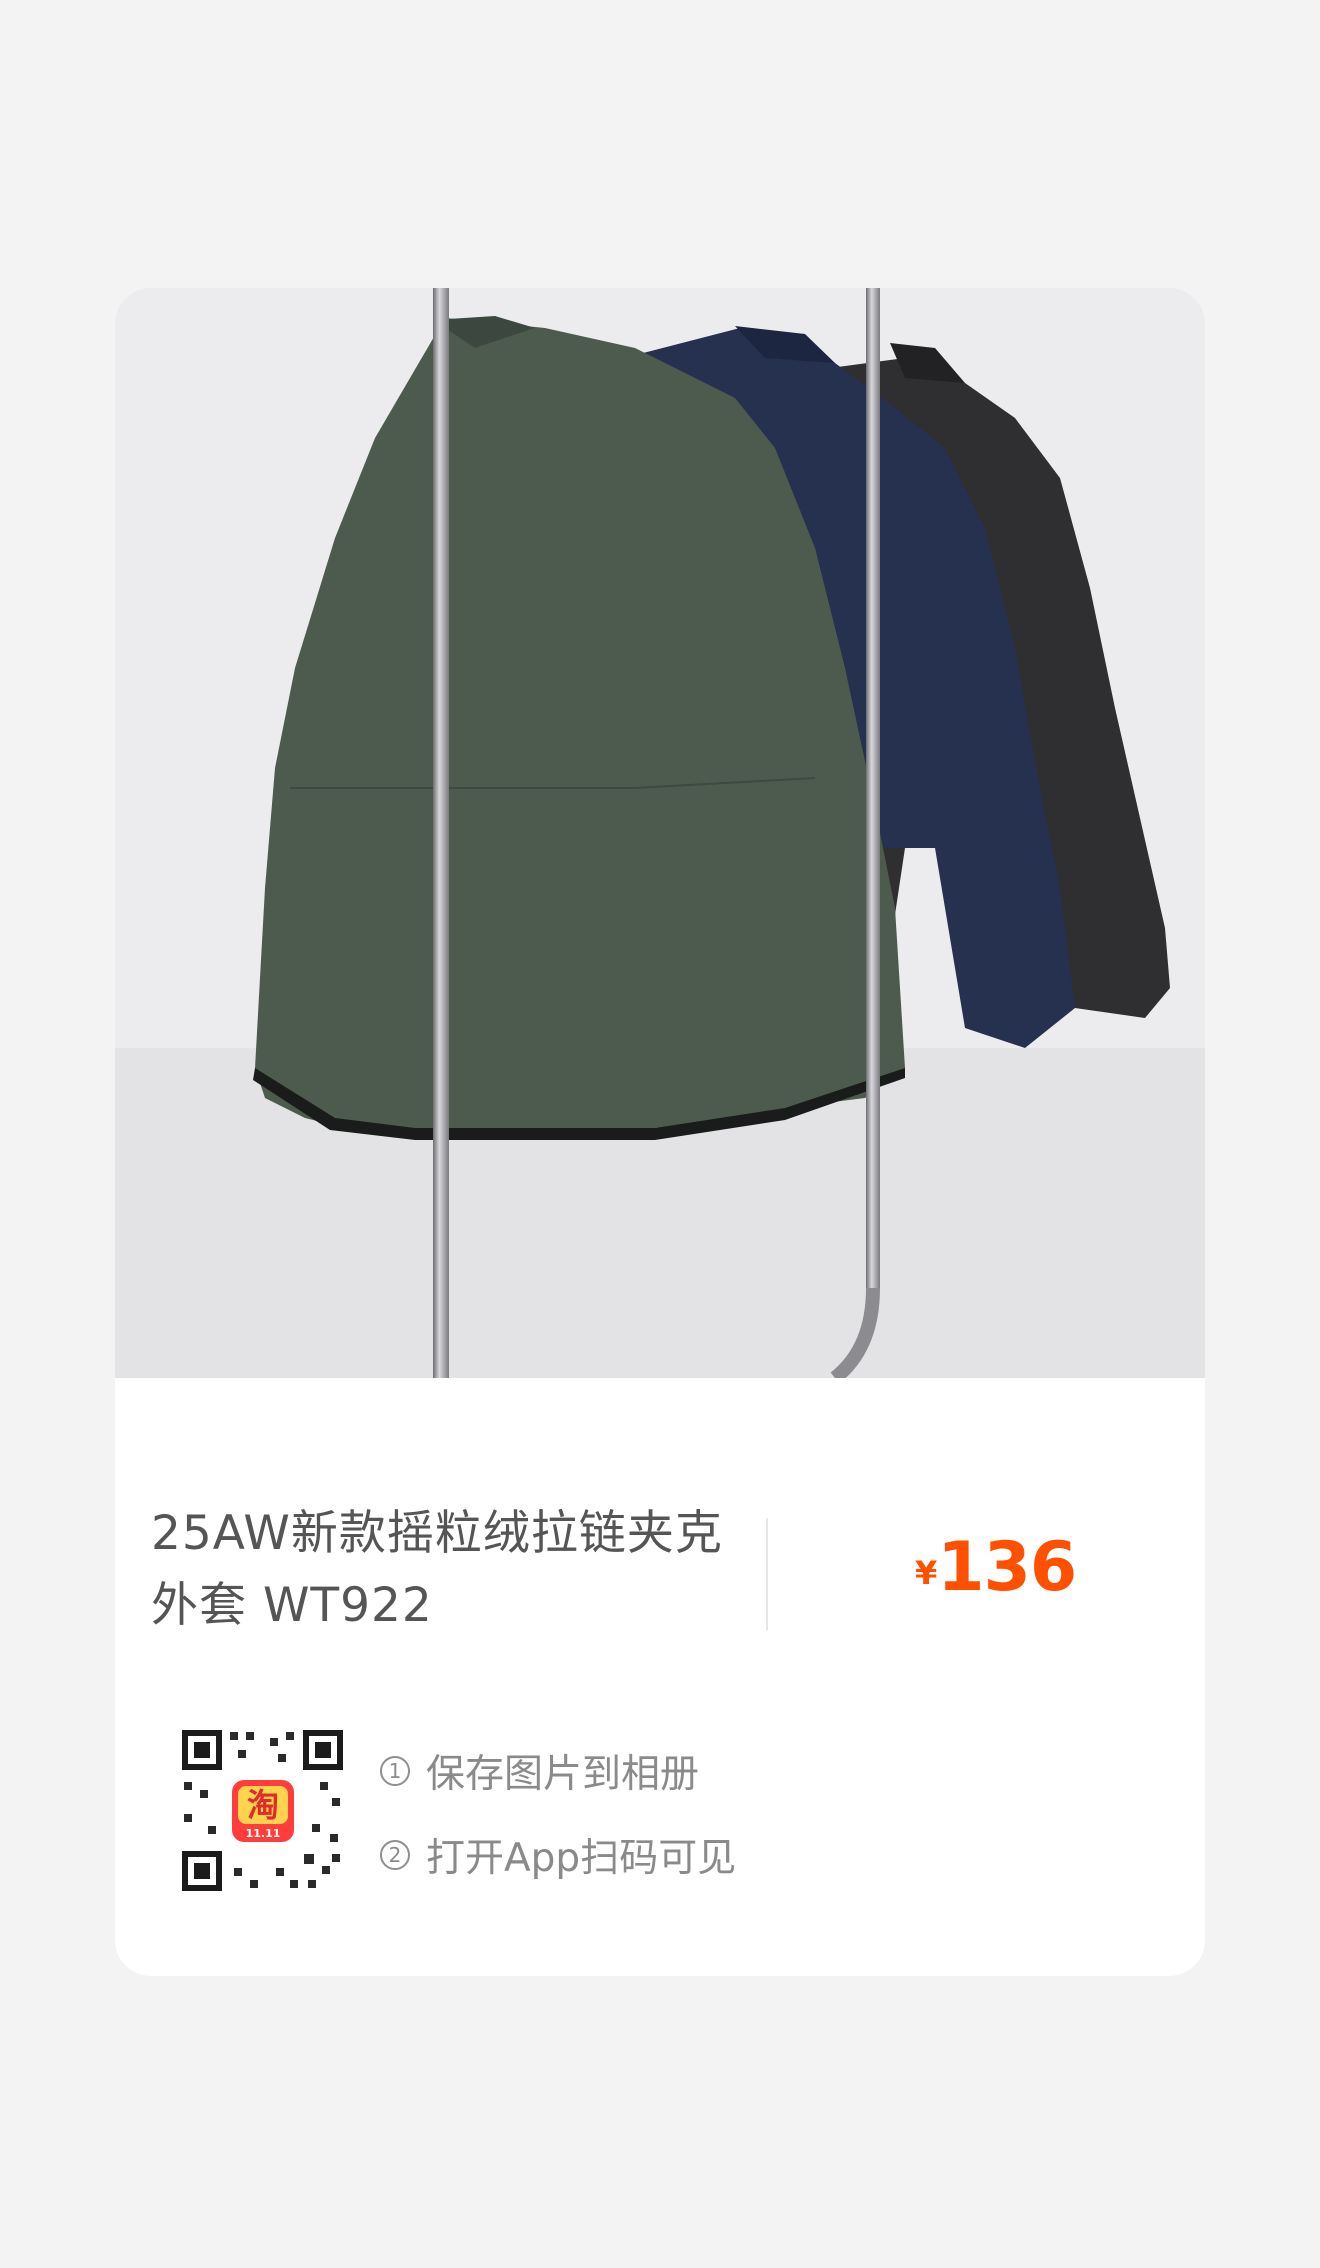  I want to click on product-title: 25AW新款摇粒绒拉链夹克 外套 WT922, so click(446, 1570).